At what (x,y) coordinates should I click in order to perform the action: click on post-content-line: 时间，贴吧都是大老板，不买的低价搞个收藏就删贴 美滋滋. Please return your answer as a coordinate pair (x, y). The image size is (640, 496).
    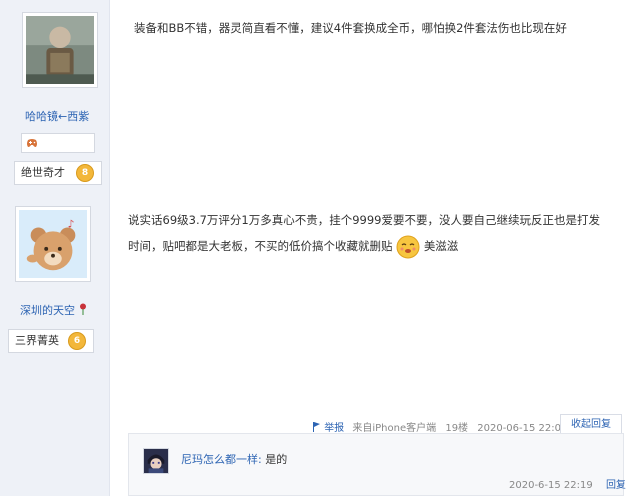
    Looking at the image, I should click on (378, 246).